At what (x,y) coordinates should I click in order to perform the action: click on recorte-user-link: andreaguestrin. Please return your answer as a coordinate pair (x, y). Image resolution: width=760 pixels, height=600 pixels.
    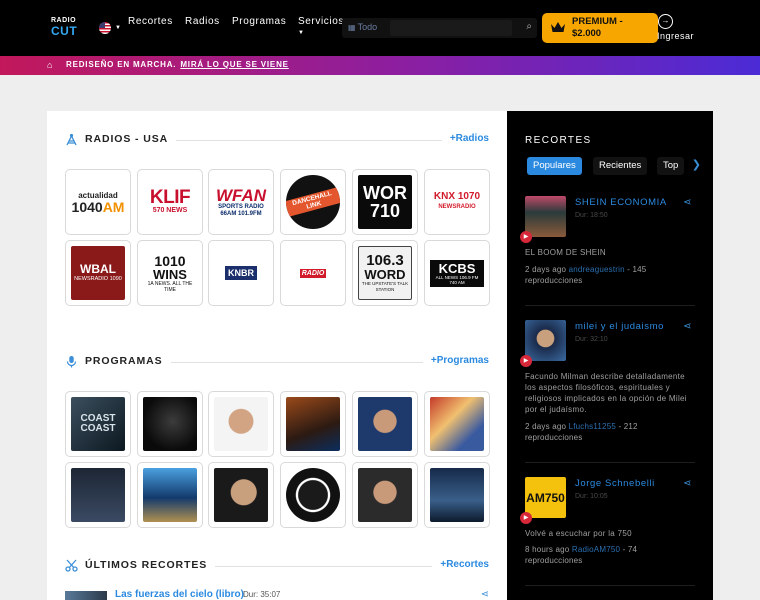
    Looking at the image, I should click on (597, 269).